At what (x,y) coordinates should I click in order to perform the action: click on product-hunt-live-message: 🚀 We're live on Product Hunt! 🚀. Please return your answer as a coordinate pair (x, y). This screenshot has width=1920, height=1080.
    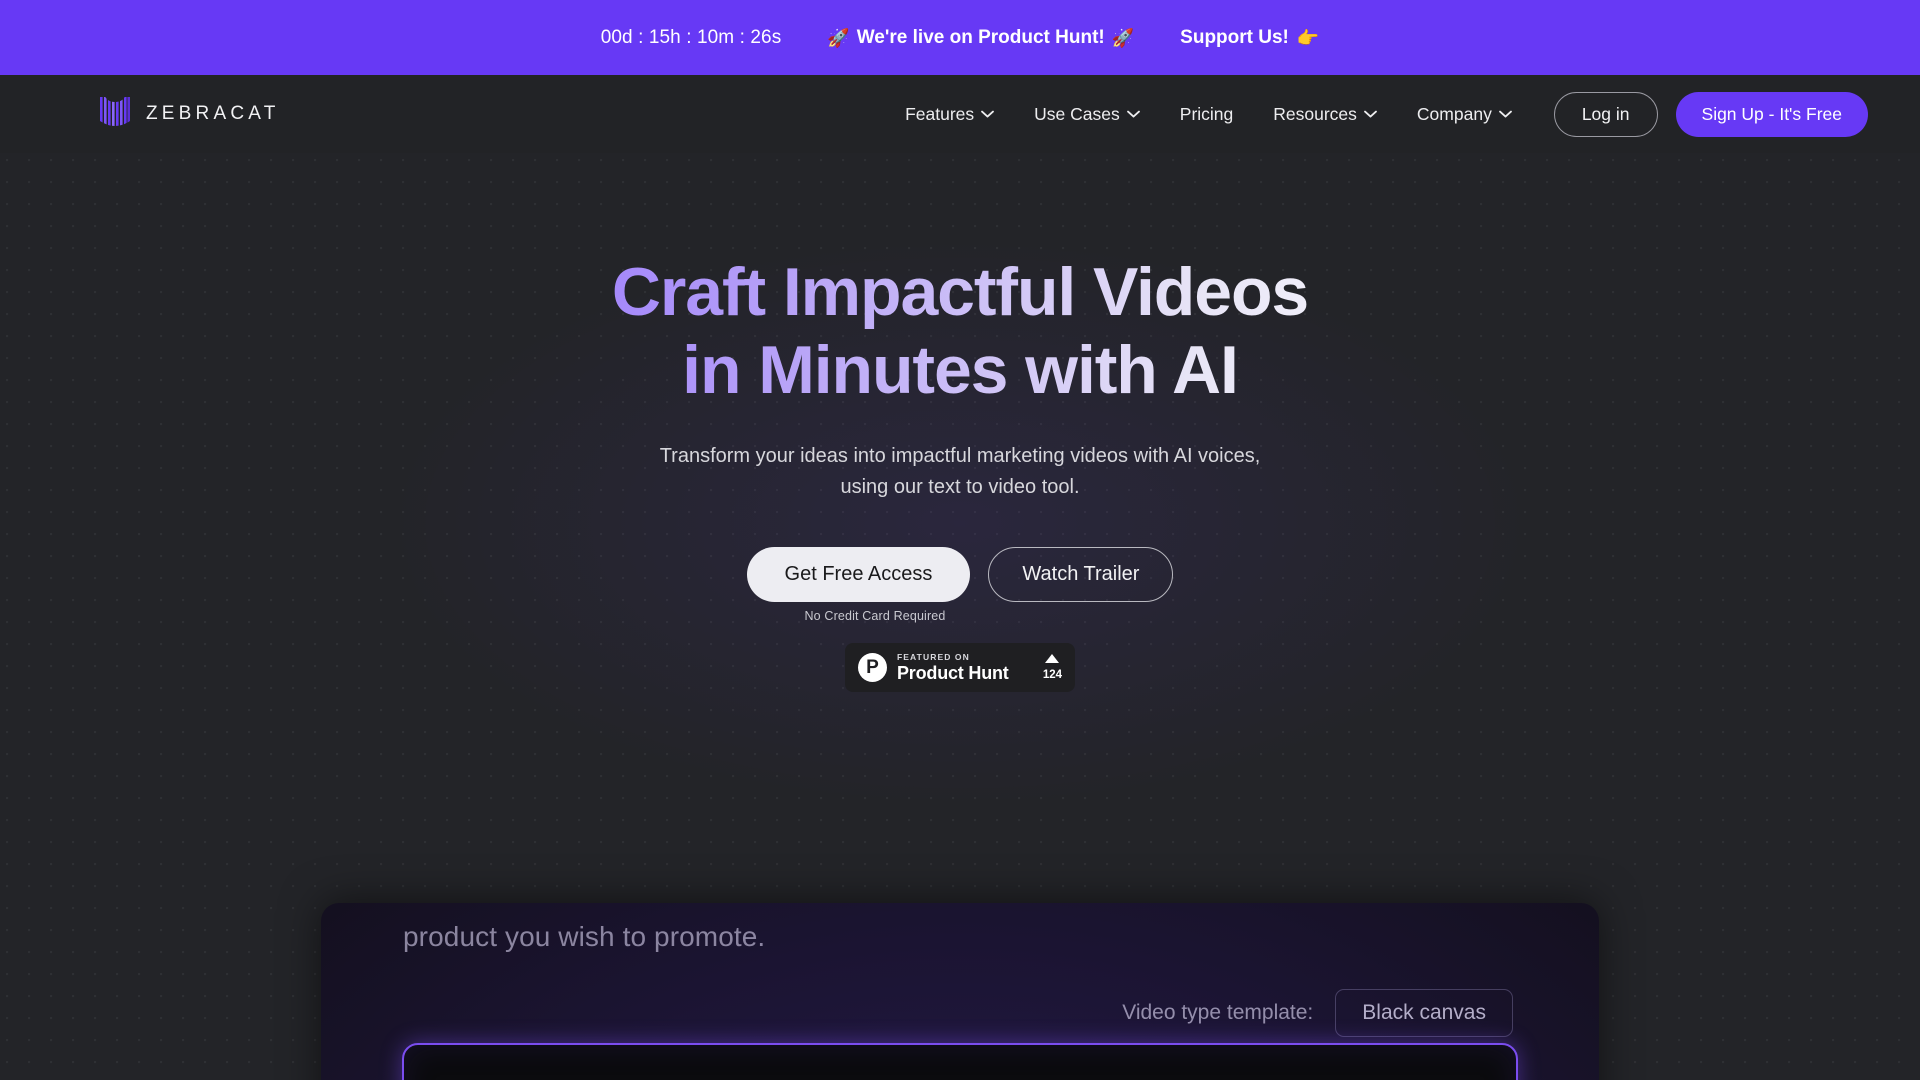
    Looking at the image, I should click on (980, 38).